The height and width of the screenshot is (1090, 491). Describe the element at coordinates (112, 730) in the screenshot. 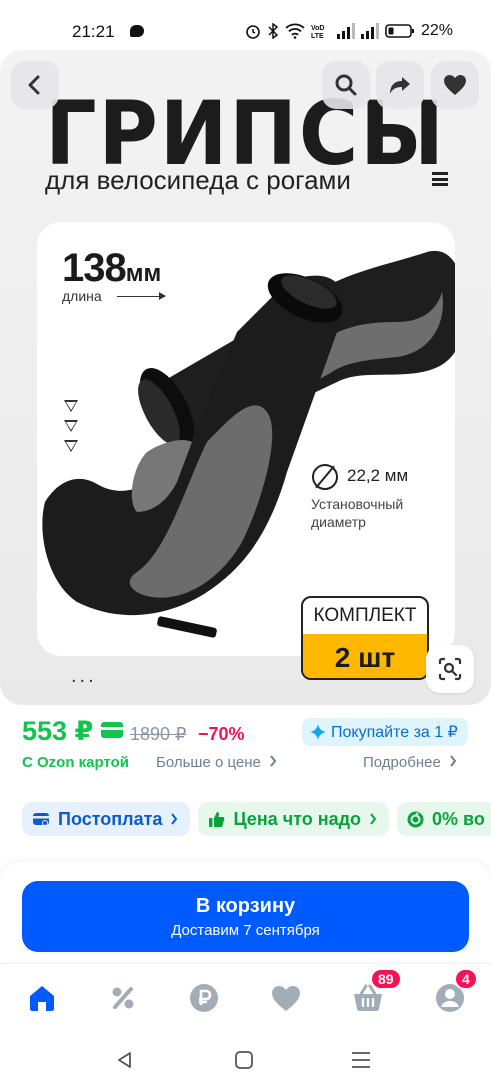

I see `card-icon` at that location.